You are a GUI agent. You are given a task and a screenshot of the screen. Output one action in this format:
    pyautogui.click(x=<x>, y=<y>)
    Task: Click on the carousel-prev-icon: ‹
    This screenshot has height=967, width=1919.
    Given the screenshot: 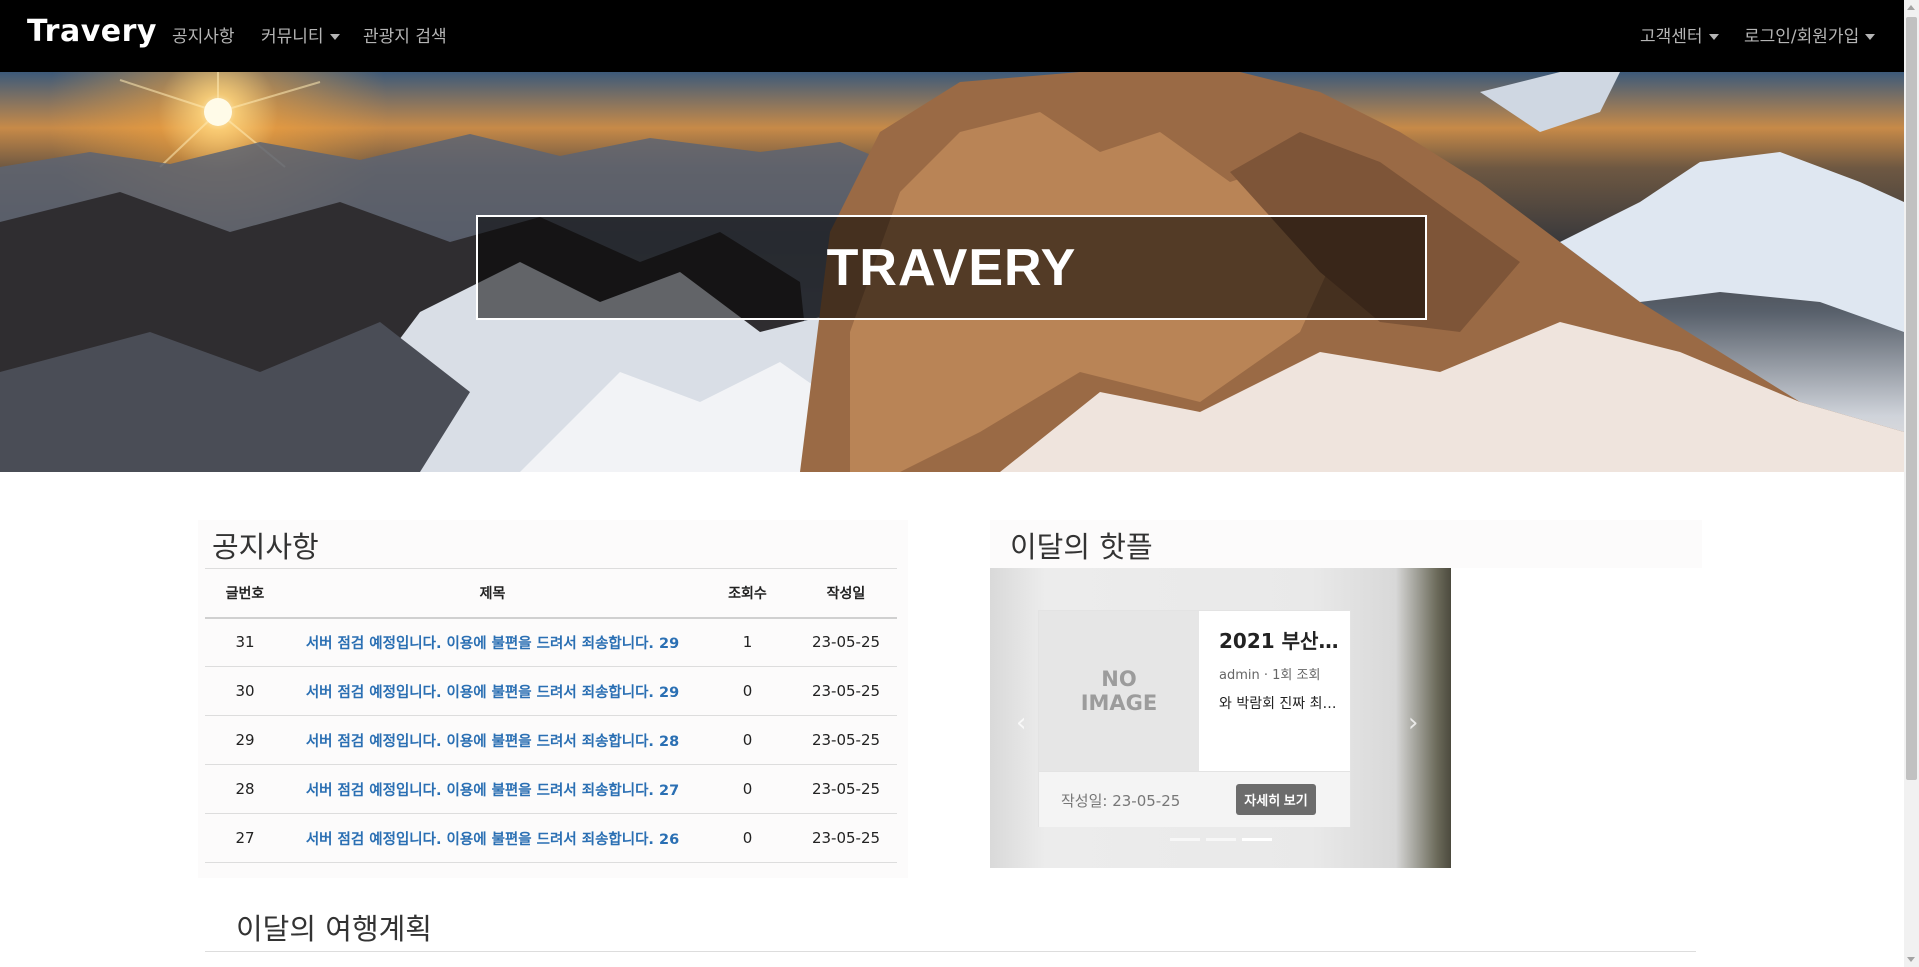 What is the action you would take?
    pyautogui.click(x=1021, y=723)
    